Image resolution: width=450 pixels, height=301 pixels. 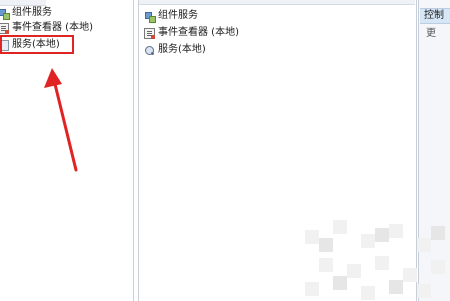 I want to click on list-item-services-local: 服务(本地), so click(x=175, y=50).